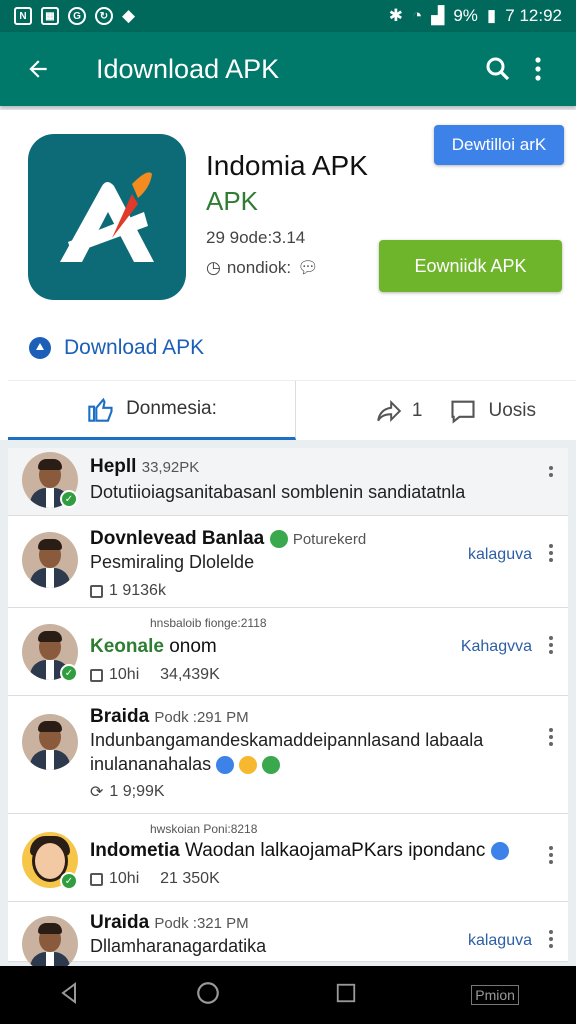 The image size is (576, 1024). Describe the element at coordinates (155, 879) in the screenshot. I see `comment-stats: 10hi 21 350K` at that location.